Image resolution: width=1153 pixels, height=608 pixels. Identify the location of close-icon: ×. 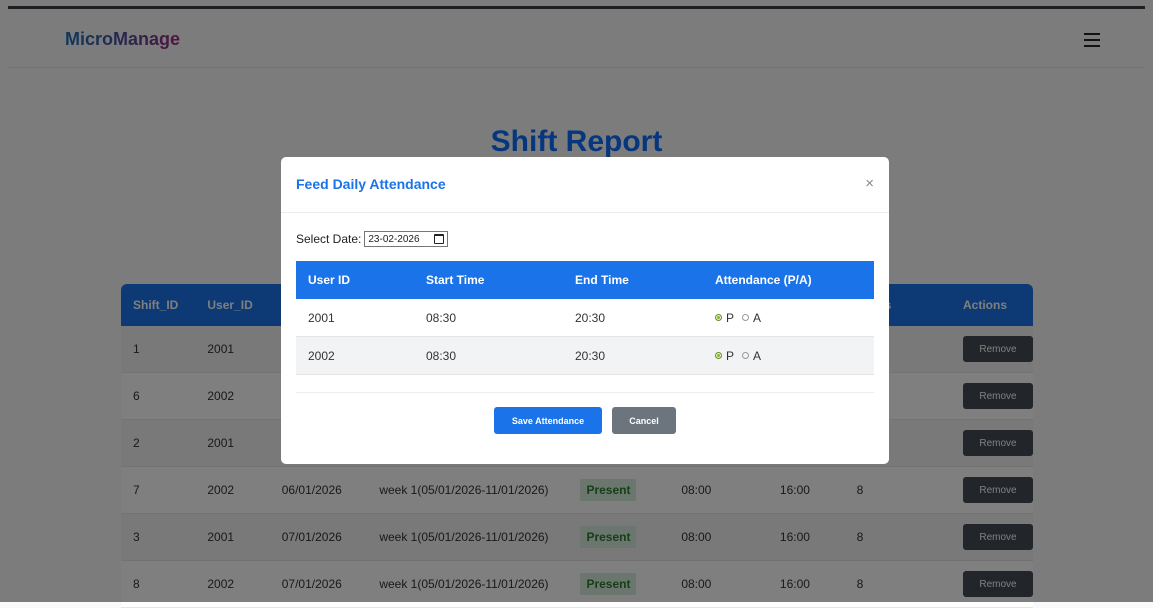
(869, 183).